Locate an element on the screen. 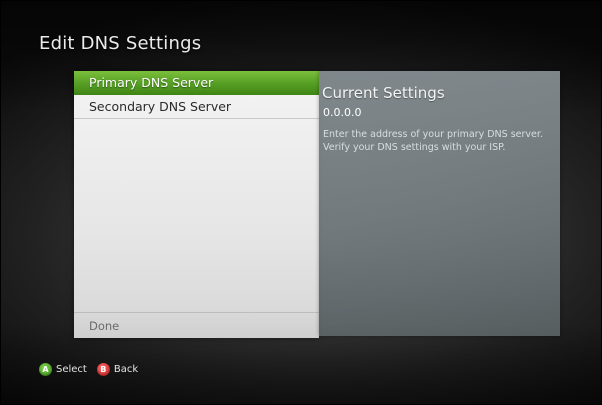  done-button: Done is located at coordinates (196, 325).